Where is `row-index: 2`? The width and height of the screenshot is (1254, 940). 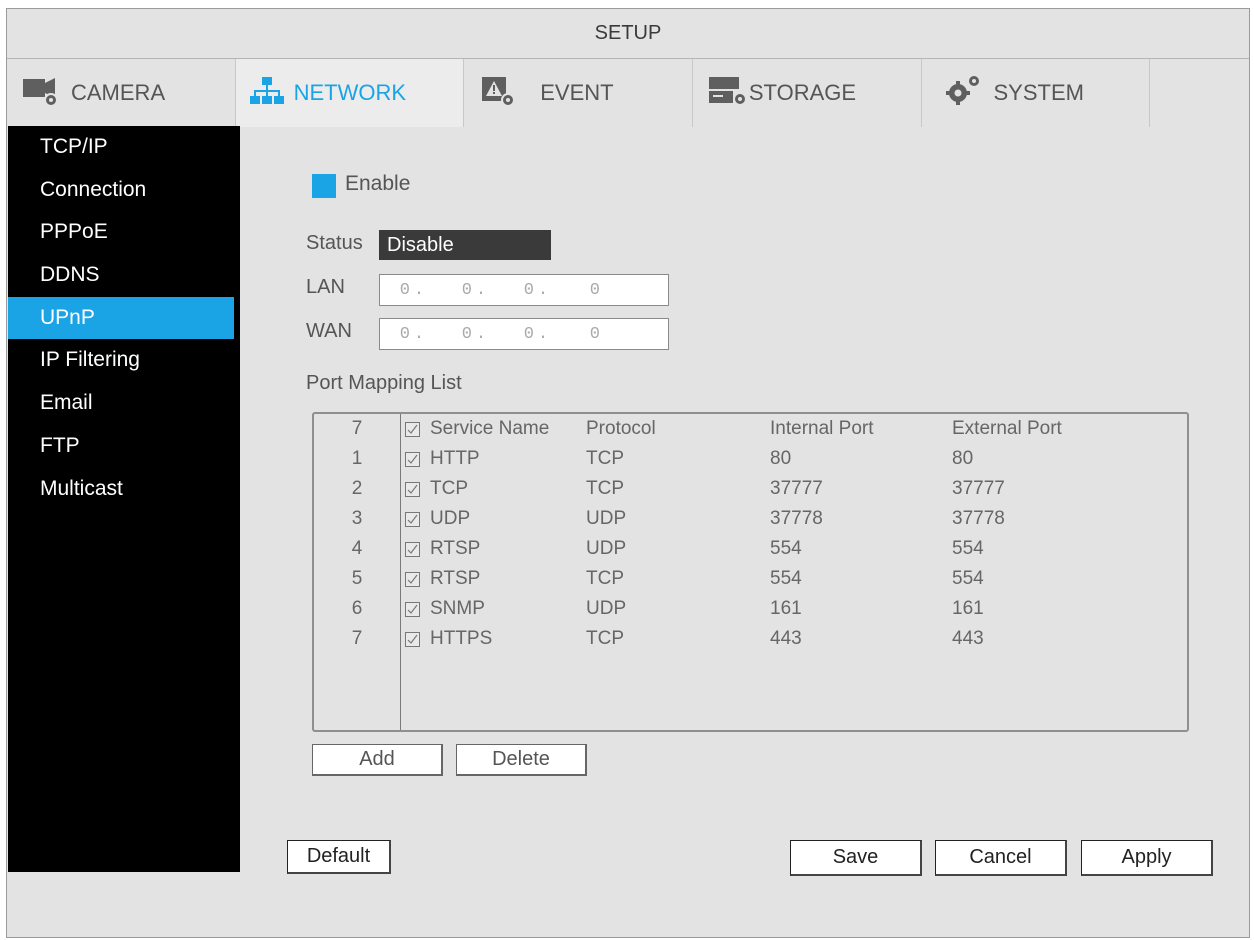
row-index: 2 is located at coordinates (357, 488).